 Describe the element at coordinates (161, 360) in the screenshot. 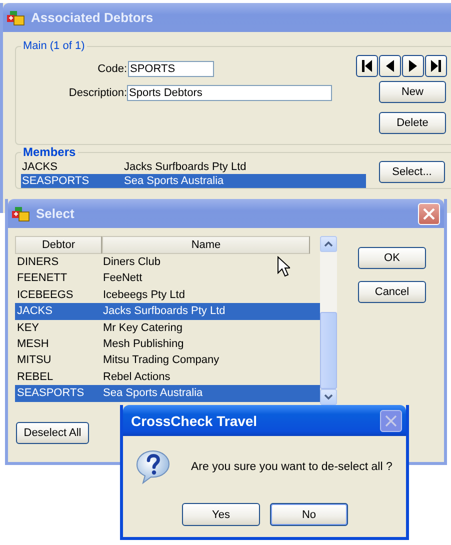

I see `table-cell-text: Mitsu Trading Company` at that location.